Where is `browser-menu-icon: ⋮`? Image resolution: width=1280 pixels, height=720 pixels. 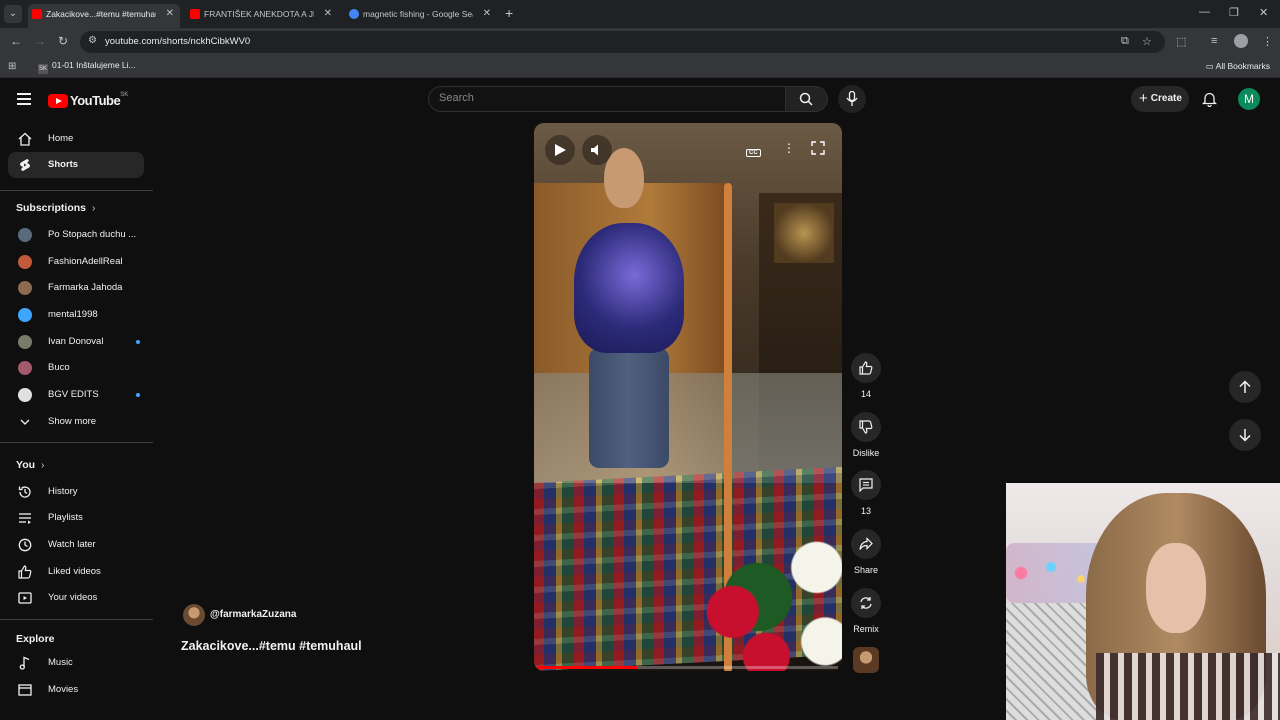 browser-menu-icon: ⋮ is located at coordinates (1267, 41).